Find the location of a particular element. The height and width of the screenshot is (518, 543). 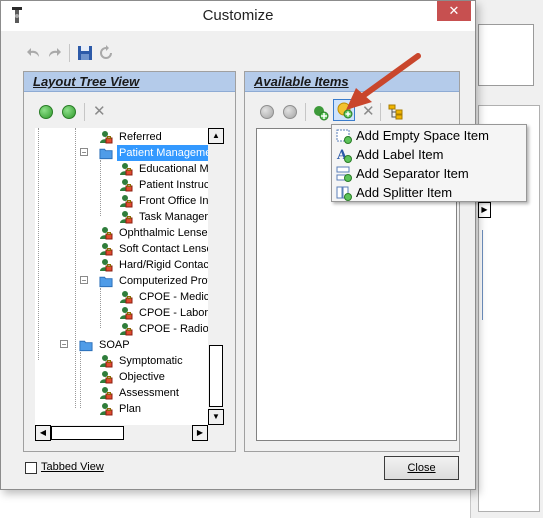

add-item-icon is located at coordinates (321, 112).